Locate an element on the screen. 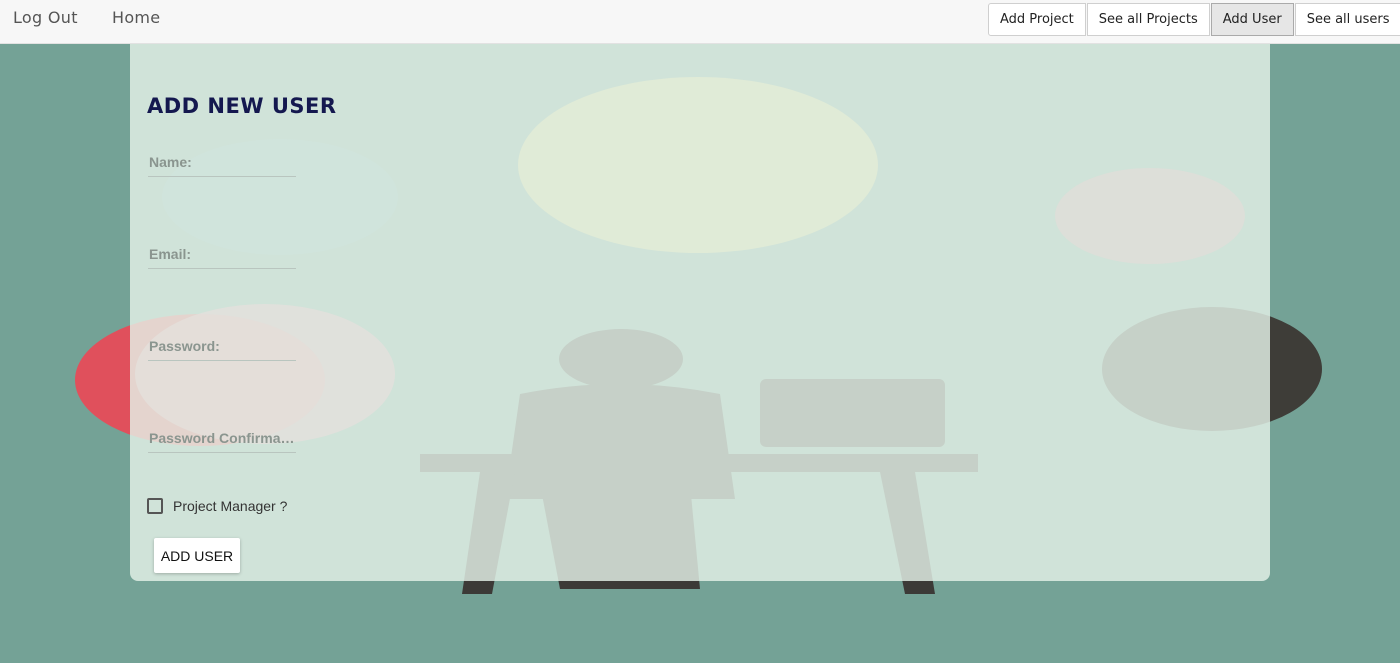 The width and height of the screenshot is (1400, 663). add-user-submit-button: ADD USER is located at coordinates (197, 555).